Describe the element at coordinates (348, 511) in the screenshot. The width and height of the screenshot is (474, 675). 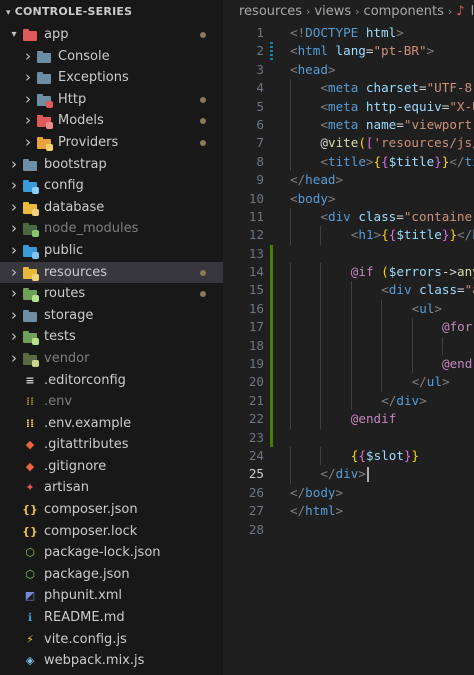
I see `code-line: 27 </html>` at that location.